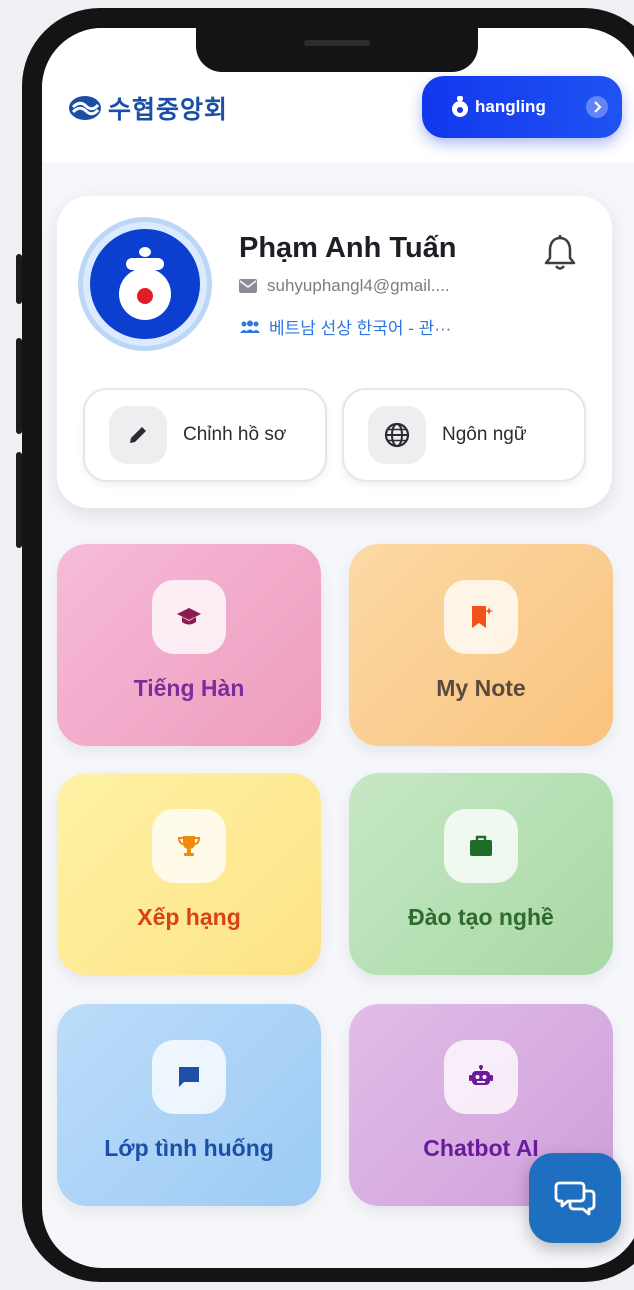  I want to click on avatar, so click(145, 284).